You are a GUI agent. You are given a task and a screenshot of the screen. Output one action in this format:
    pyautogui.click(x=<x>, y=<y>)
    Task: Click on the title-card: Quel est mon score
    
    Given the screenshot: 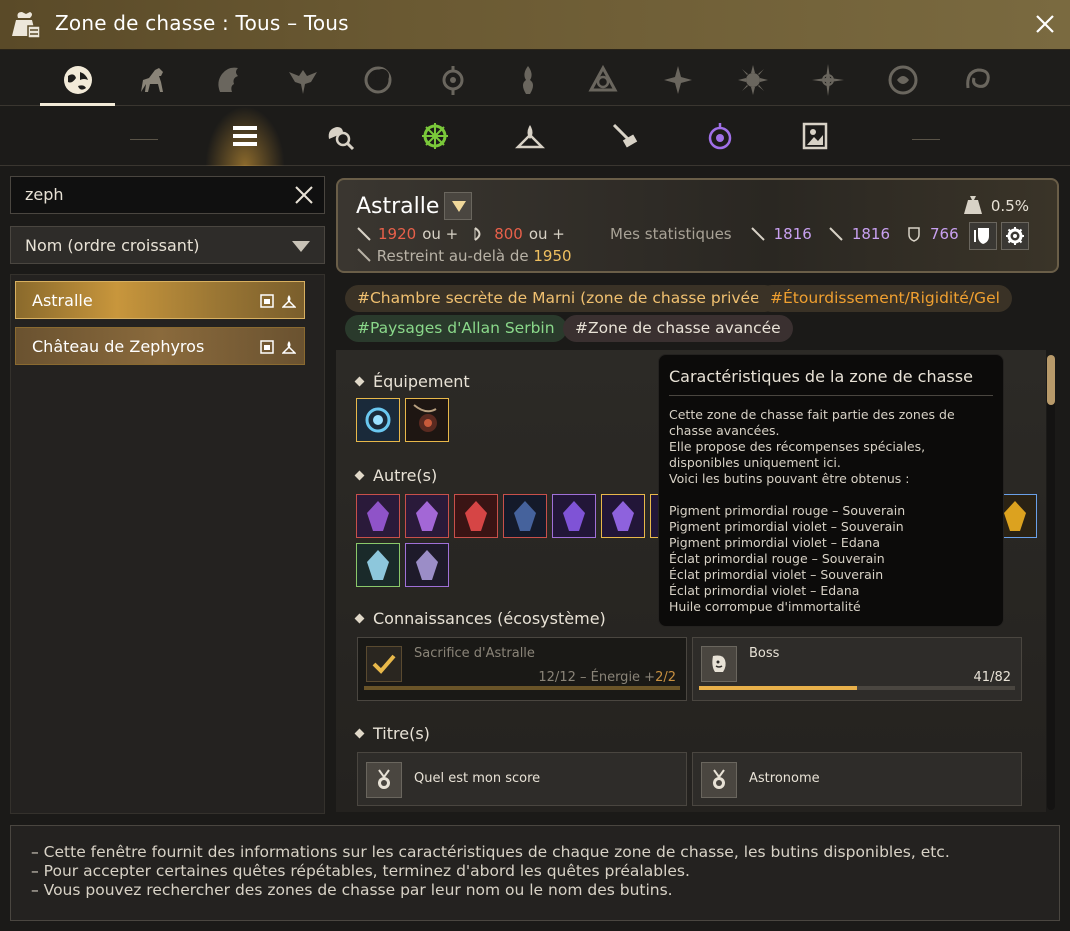 What is the action you would take?
    pyautogui.click(x=522, y=779)
    